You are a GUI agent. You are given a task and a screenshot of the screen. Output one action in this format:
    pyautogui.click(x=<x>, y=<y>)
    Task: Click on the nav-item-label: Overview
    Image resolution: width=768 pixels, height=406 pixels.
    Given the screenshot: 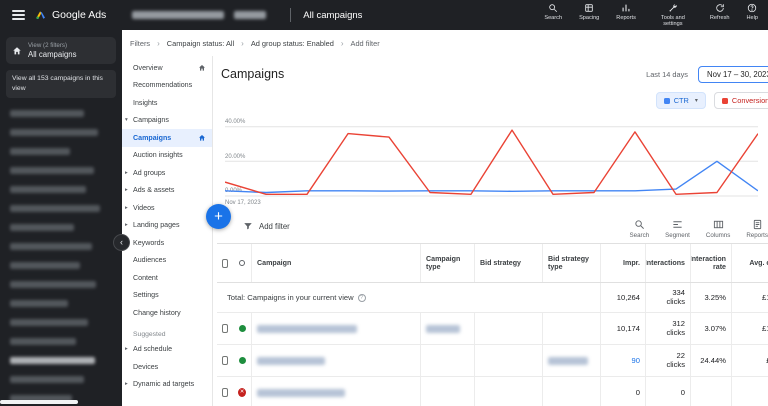 What is the action you would take?
    pyautogui.click(x=148, y=67)
    